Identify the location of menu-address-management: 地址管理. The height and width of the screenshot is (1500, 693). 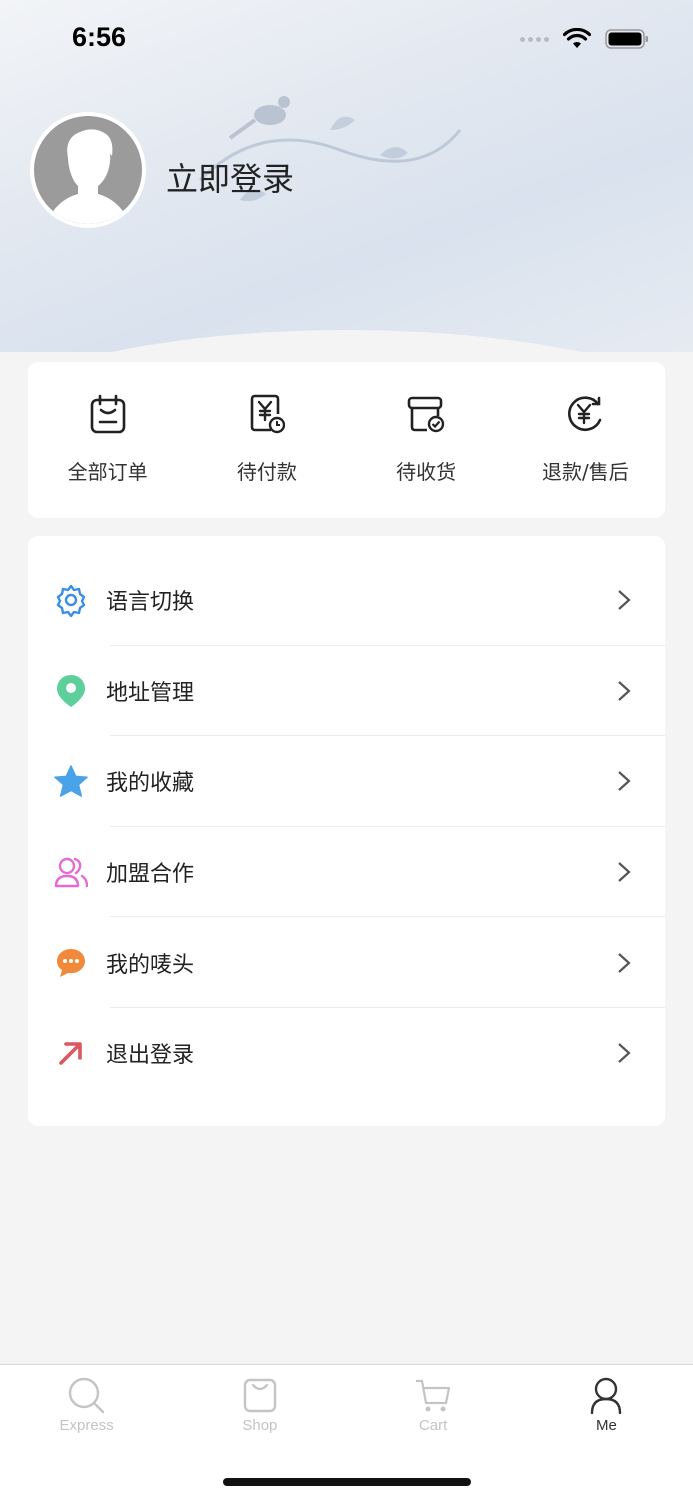
(346, 691).